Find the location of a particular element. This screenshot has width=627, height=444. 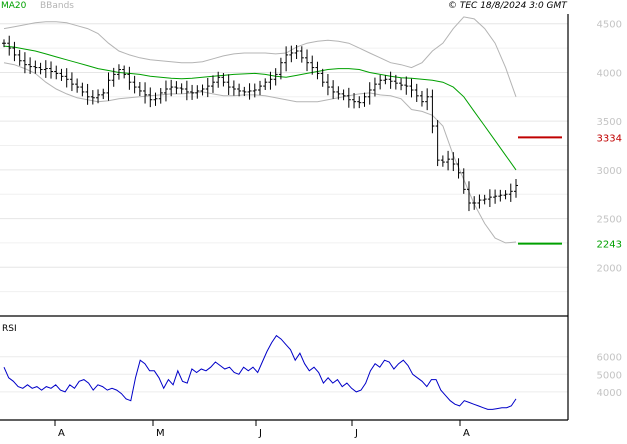

rsi-panel-title: RSI is located at coordinates (9, 329).